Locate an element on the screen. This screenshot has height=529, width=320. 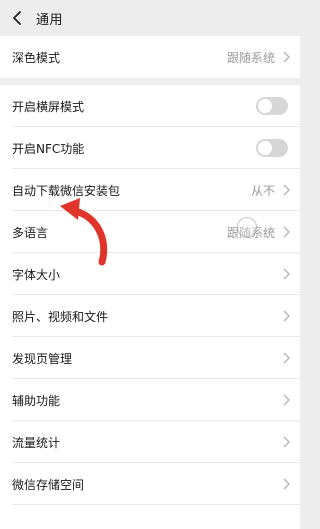
row-label: 深色模式 is located at coordinates (36, 57).